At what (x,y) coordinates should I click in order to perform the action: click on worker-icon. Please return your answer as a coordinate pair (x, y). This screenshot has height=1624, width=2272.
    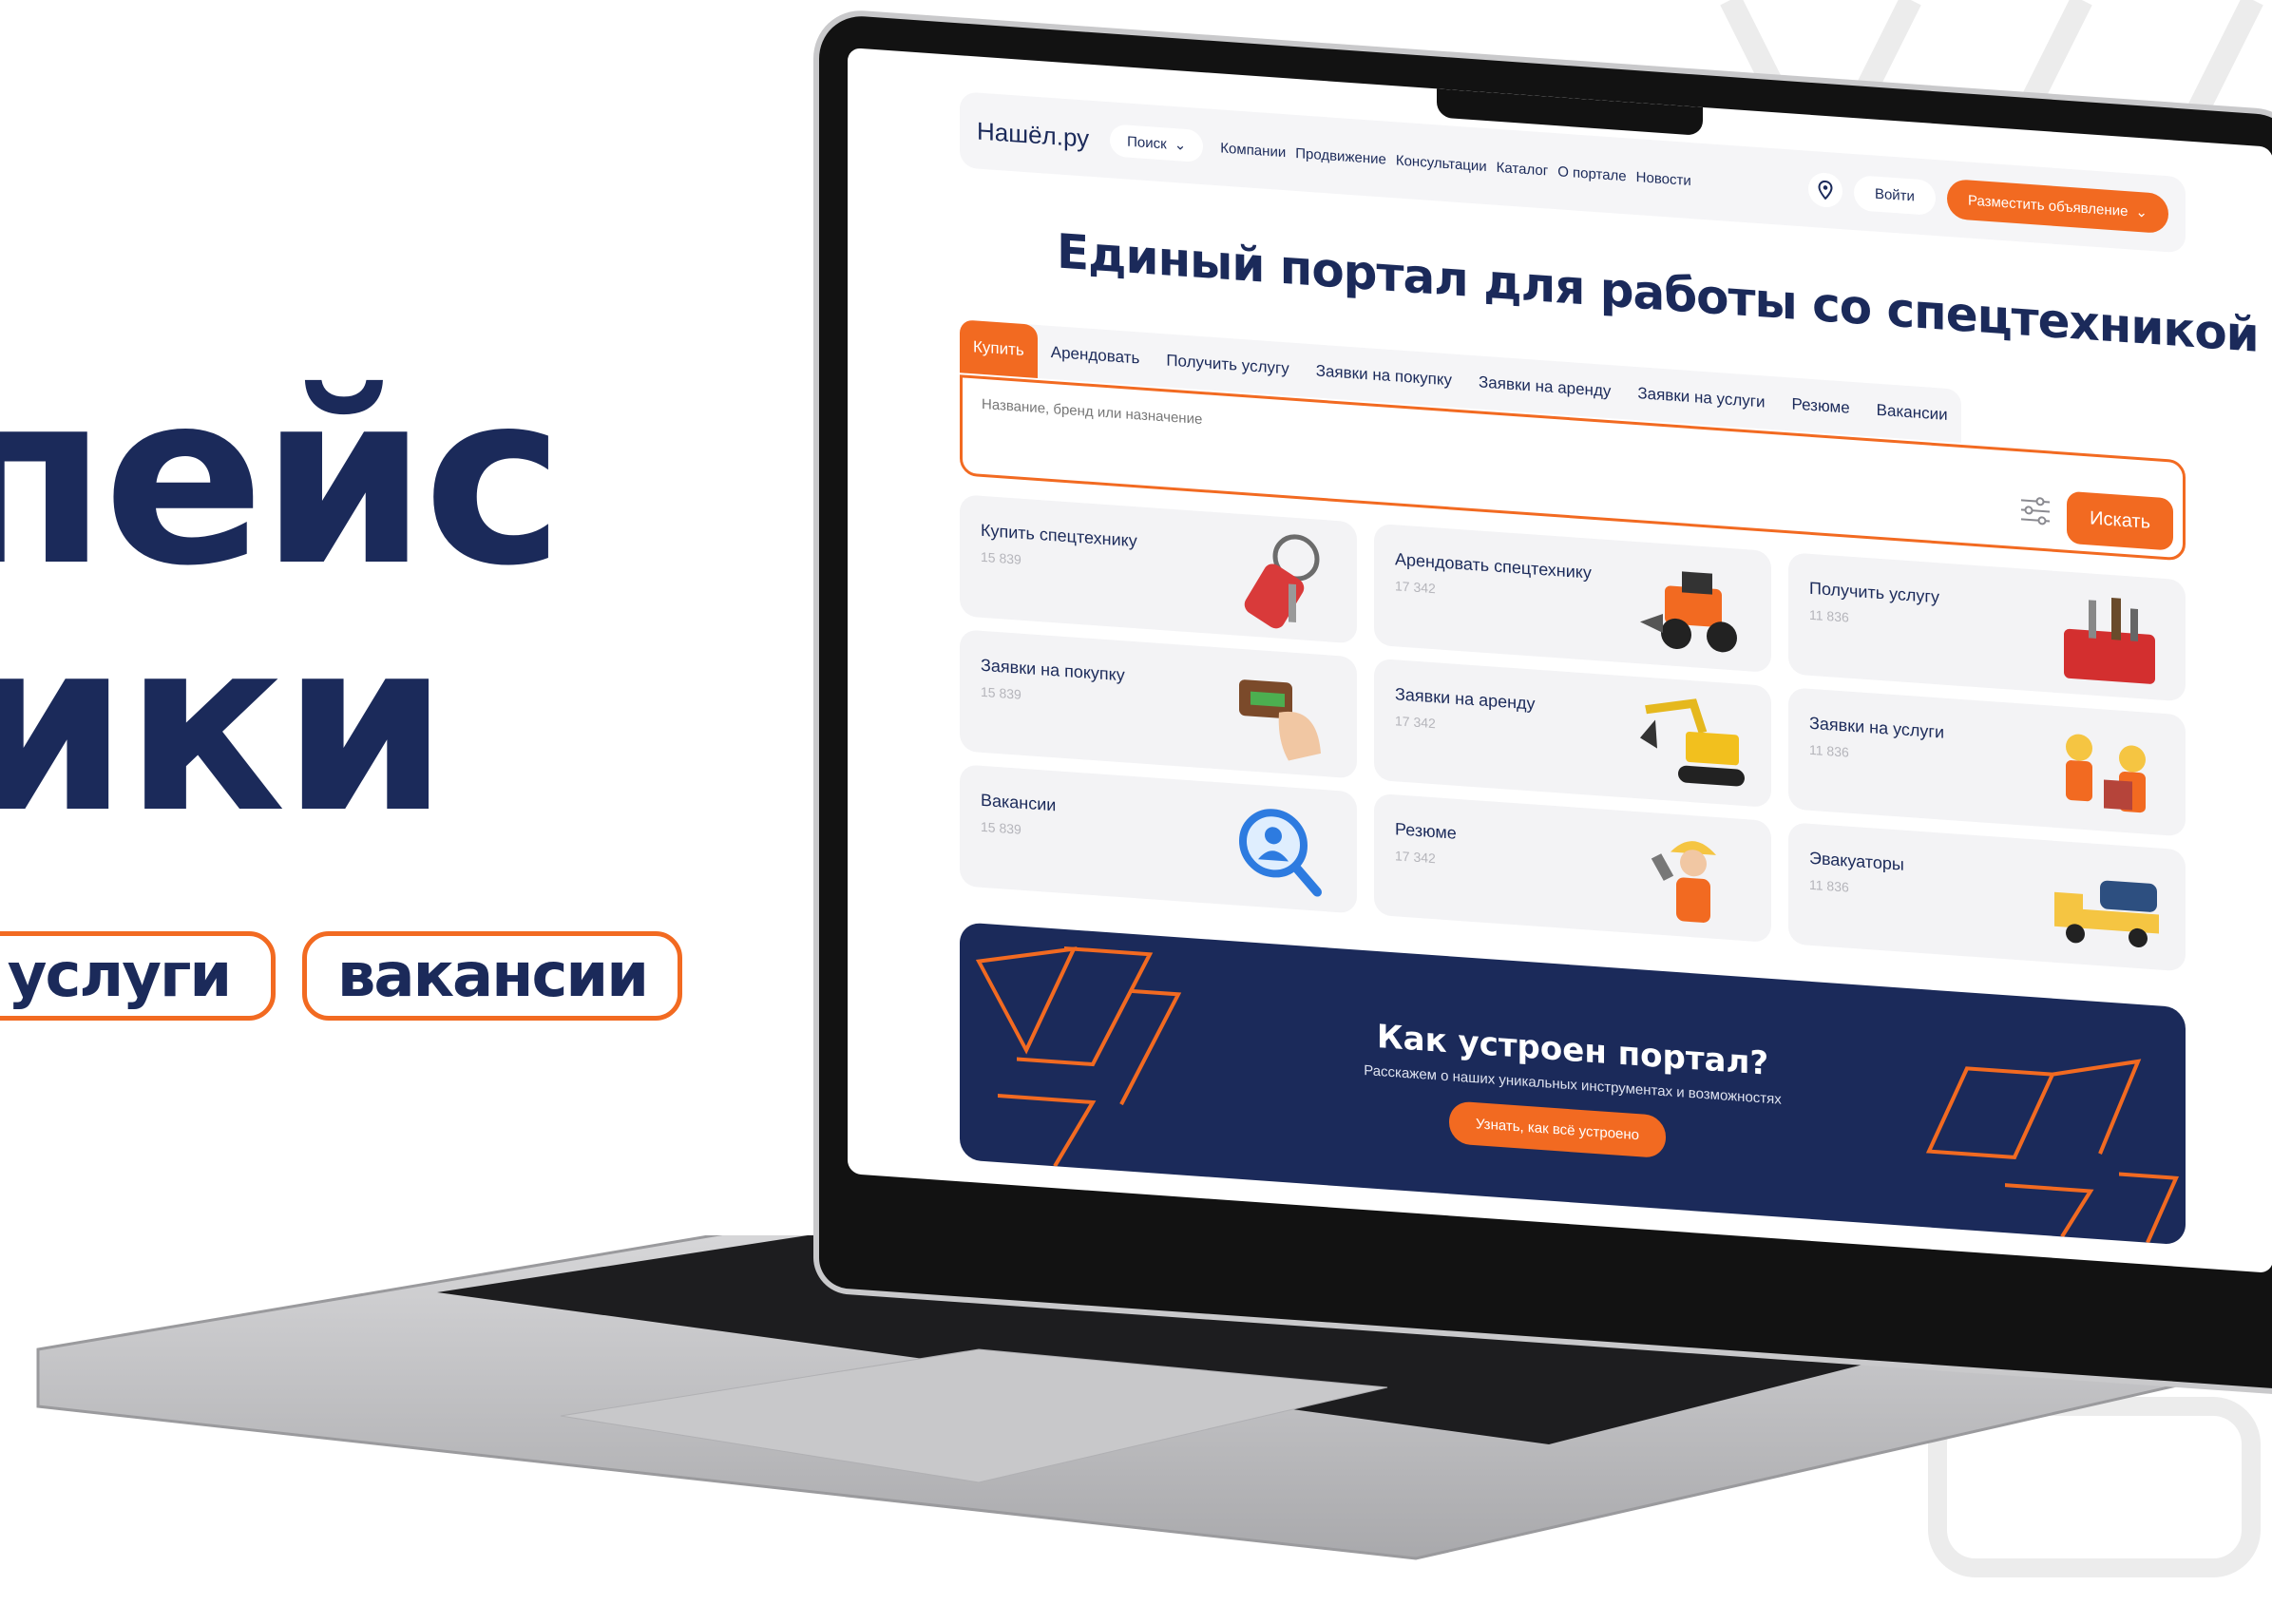
    Looking at the image, I should click on (1683, 882).